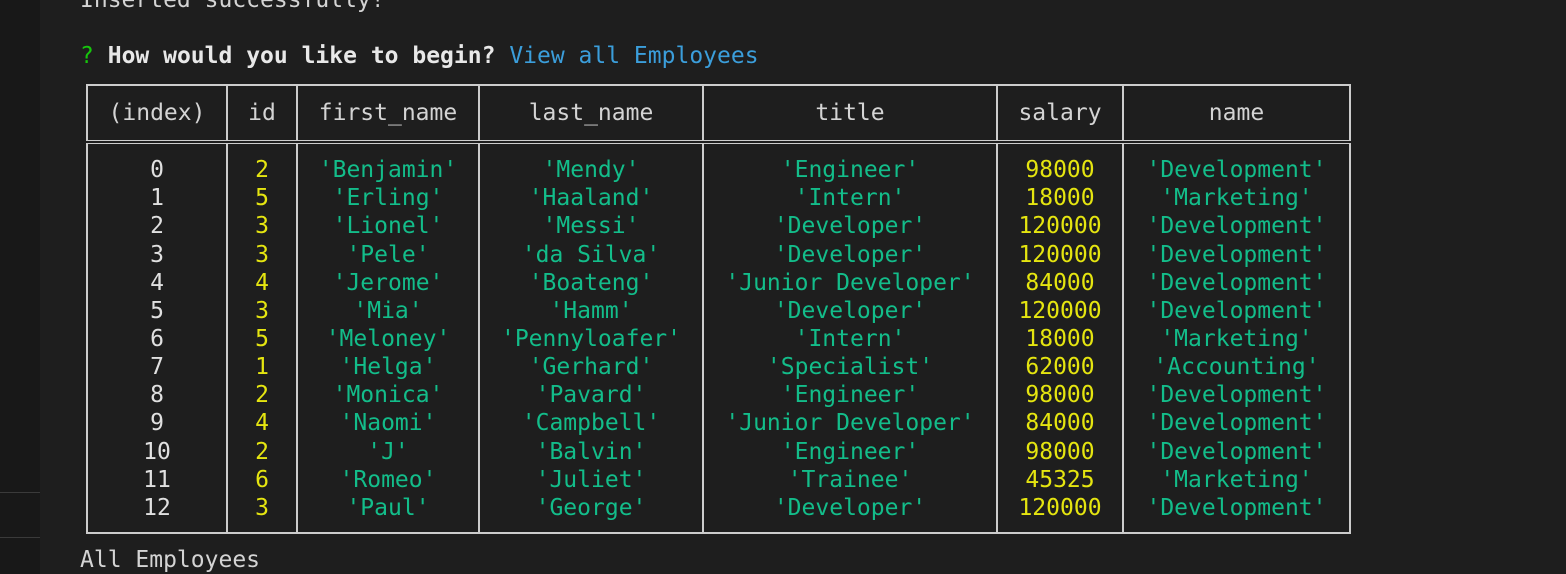 Image resolution: width=1566 pixels, height=574 pixels. I want to click on column-header-id: id, so click(262, 114).